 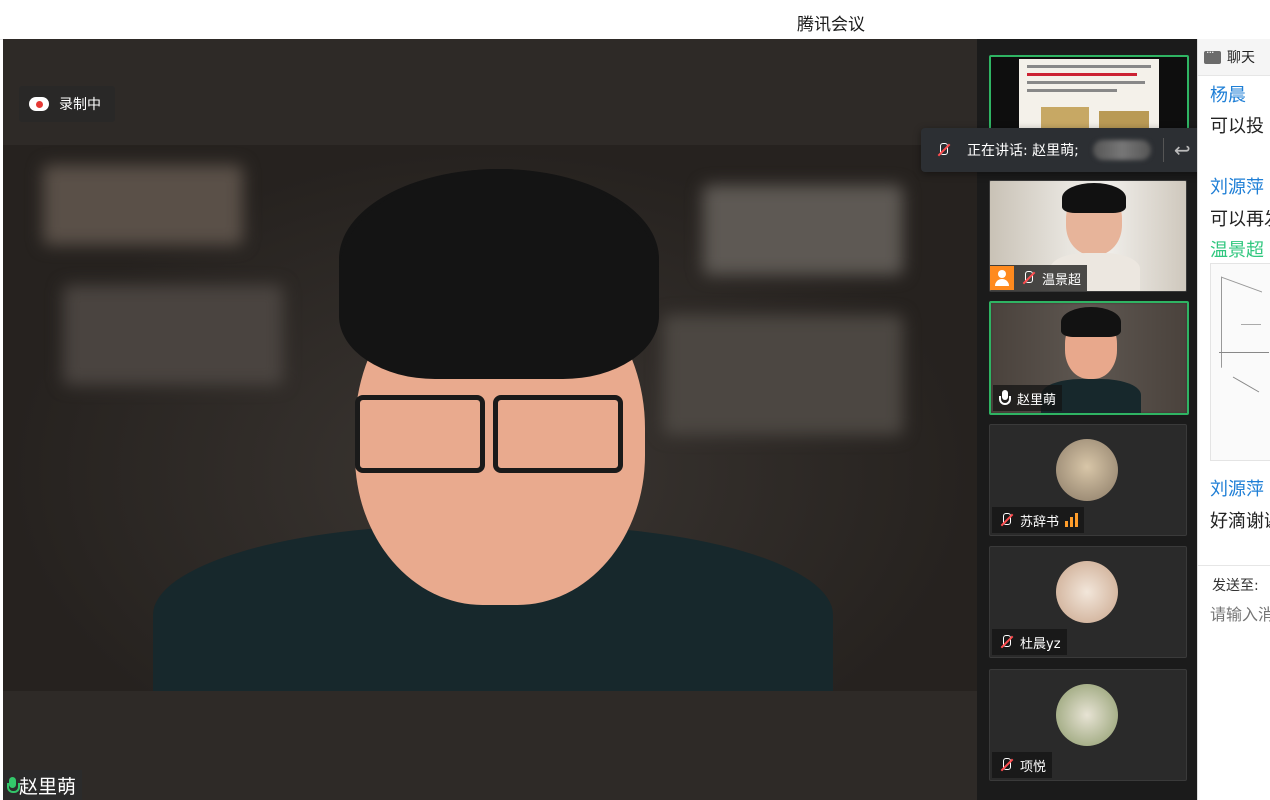 I want to click on chat-header: 聊天, so click(x=1234, y=57).